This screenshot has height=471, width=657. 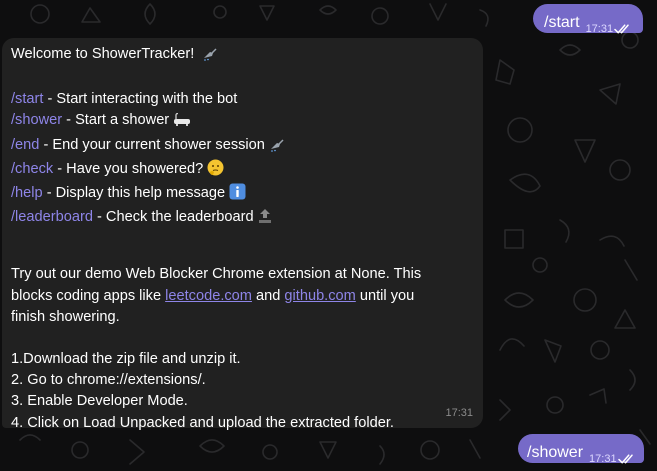 I want to click on promo-line-3: finish showering., so click(x=65, y=316).